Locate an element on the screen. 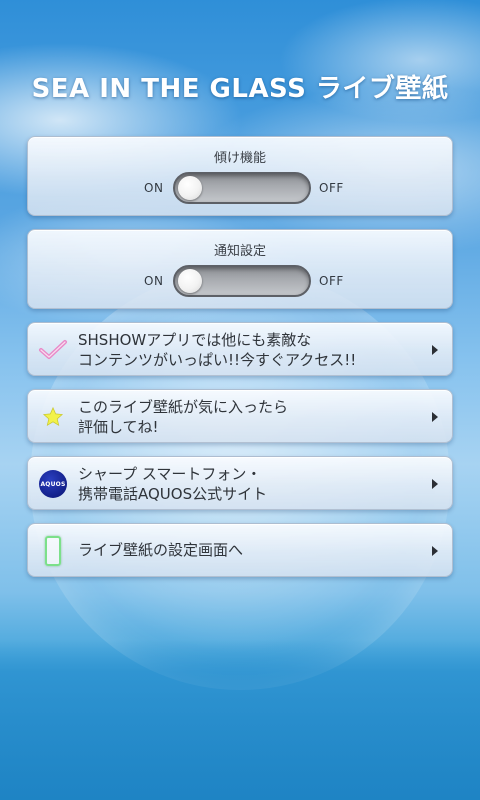 The image size is (480, 800). phone-icon is located at coordinates (53, 551).